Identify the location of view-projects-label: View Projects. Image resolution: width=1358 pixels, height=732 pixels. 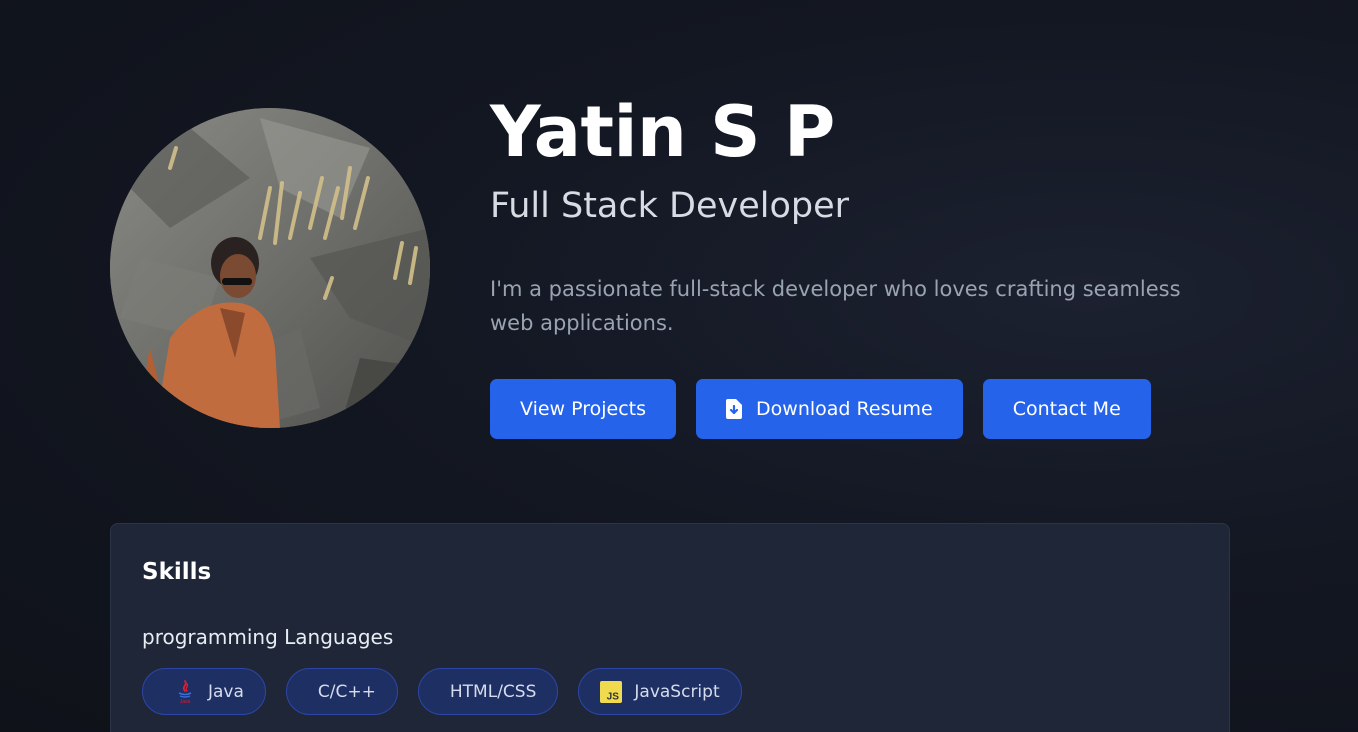
(583, 409).